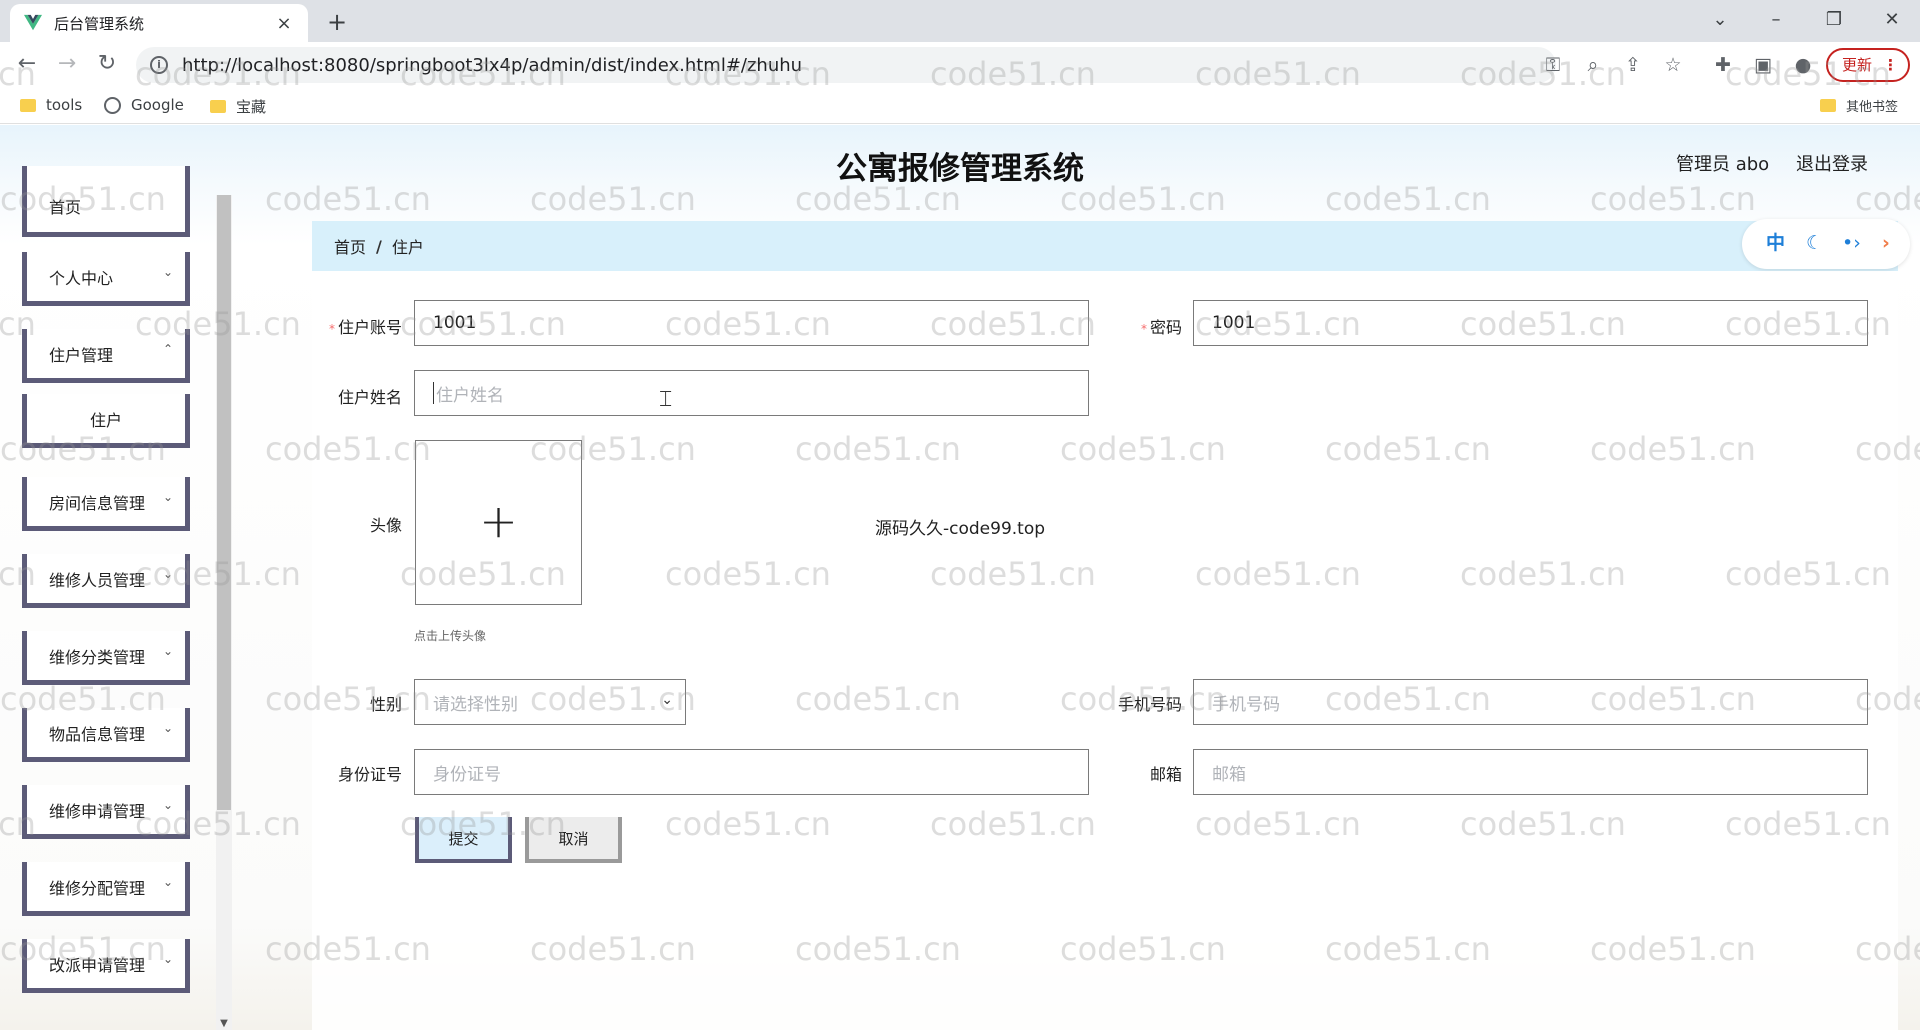  Describe the element at coordinates (97, 734) in the screenshot. I see `sidebar-item-label: 物品信息管理` at that location.